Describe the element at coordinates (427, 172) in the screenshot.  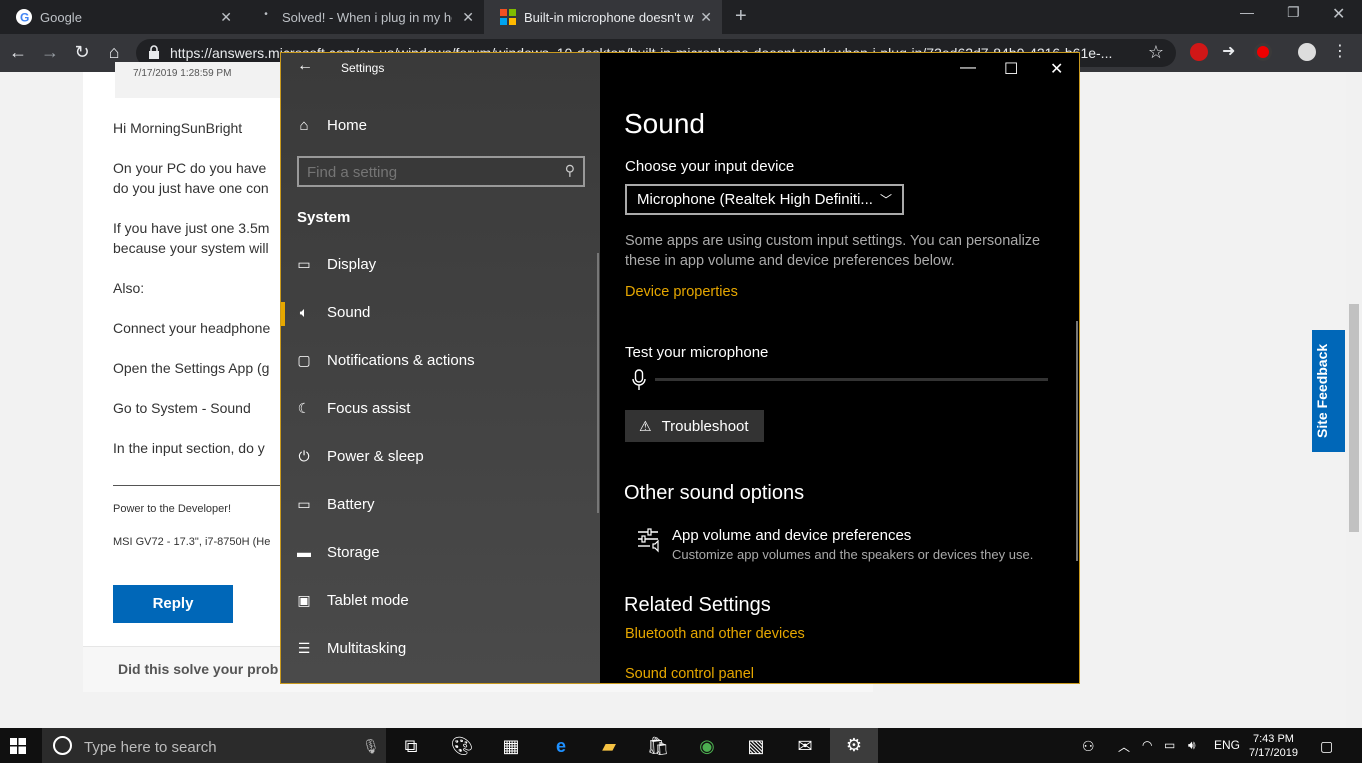
I see `find-setting-input` at that location.